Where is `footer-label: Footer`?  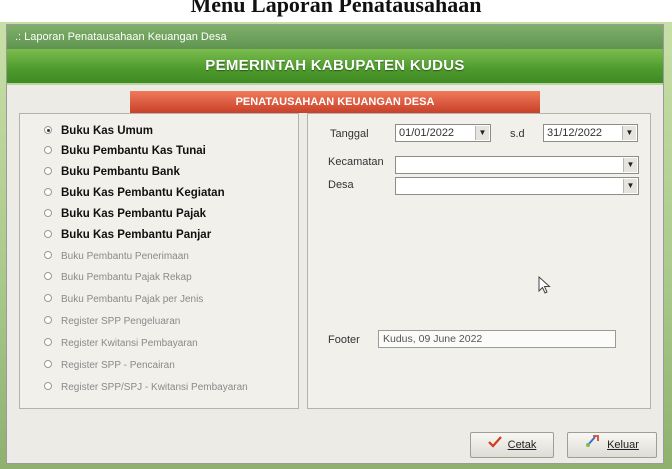 footer-label: Footer is located at coordinates (344, 340).